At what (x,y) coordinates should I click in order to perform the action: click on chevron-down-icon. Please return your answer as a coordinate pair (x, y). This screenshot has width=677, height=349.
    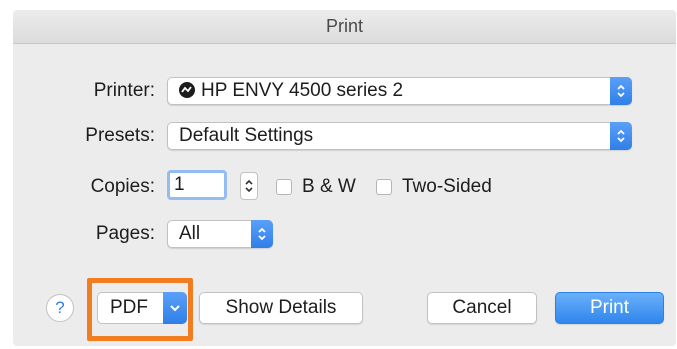
    Looking at the image, I should click on (175, 308).